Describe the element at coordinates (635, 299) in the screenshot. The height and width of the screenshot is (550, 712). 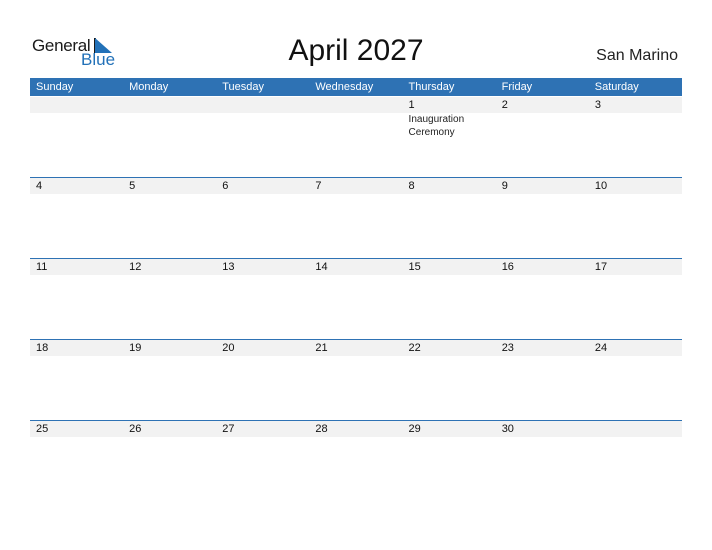
I see `day-cell: 17` at that location.